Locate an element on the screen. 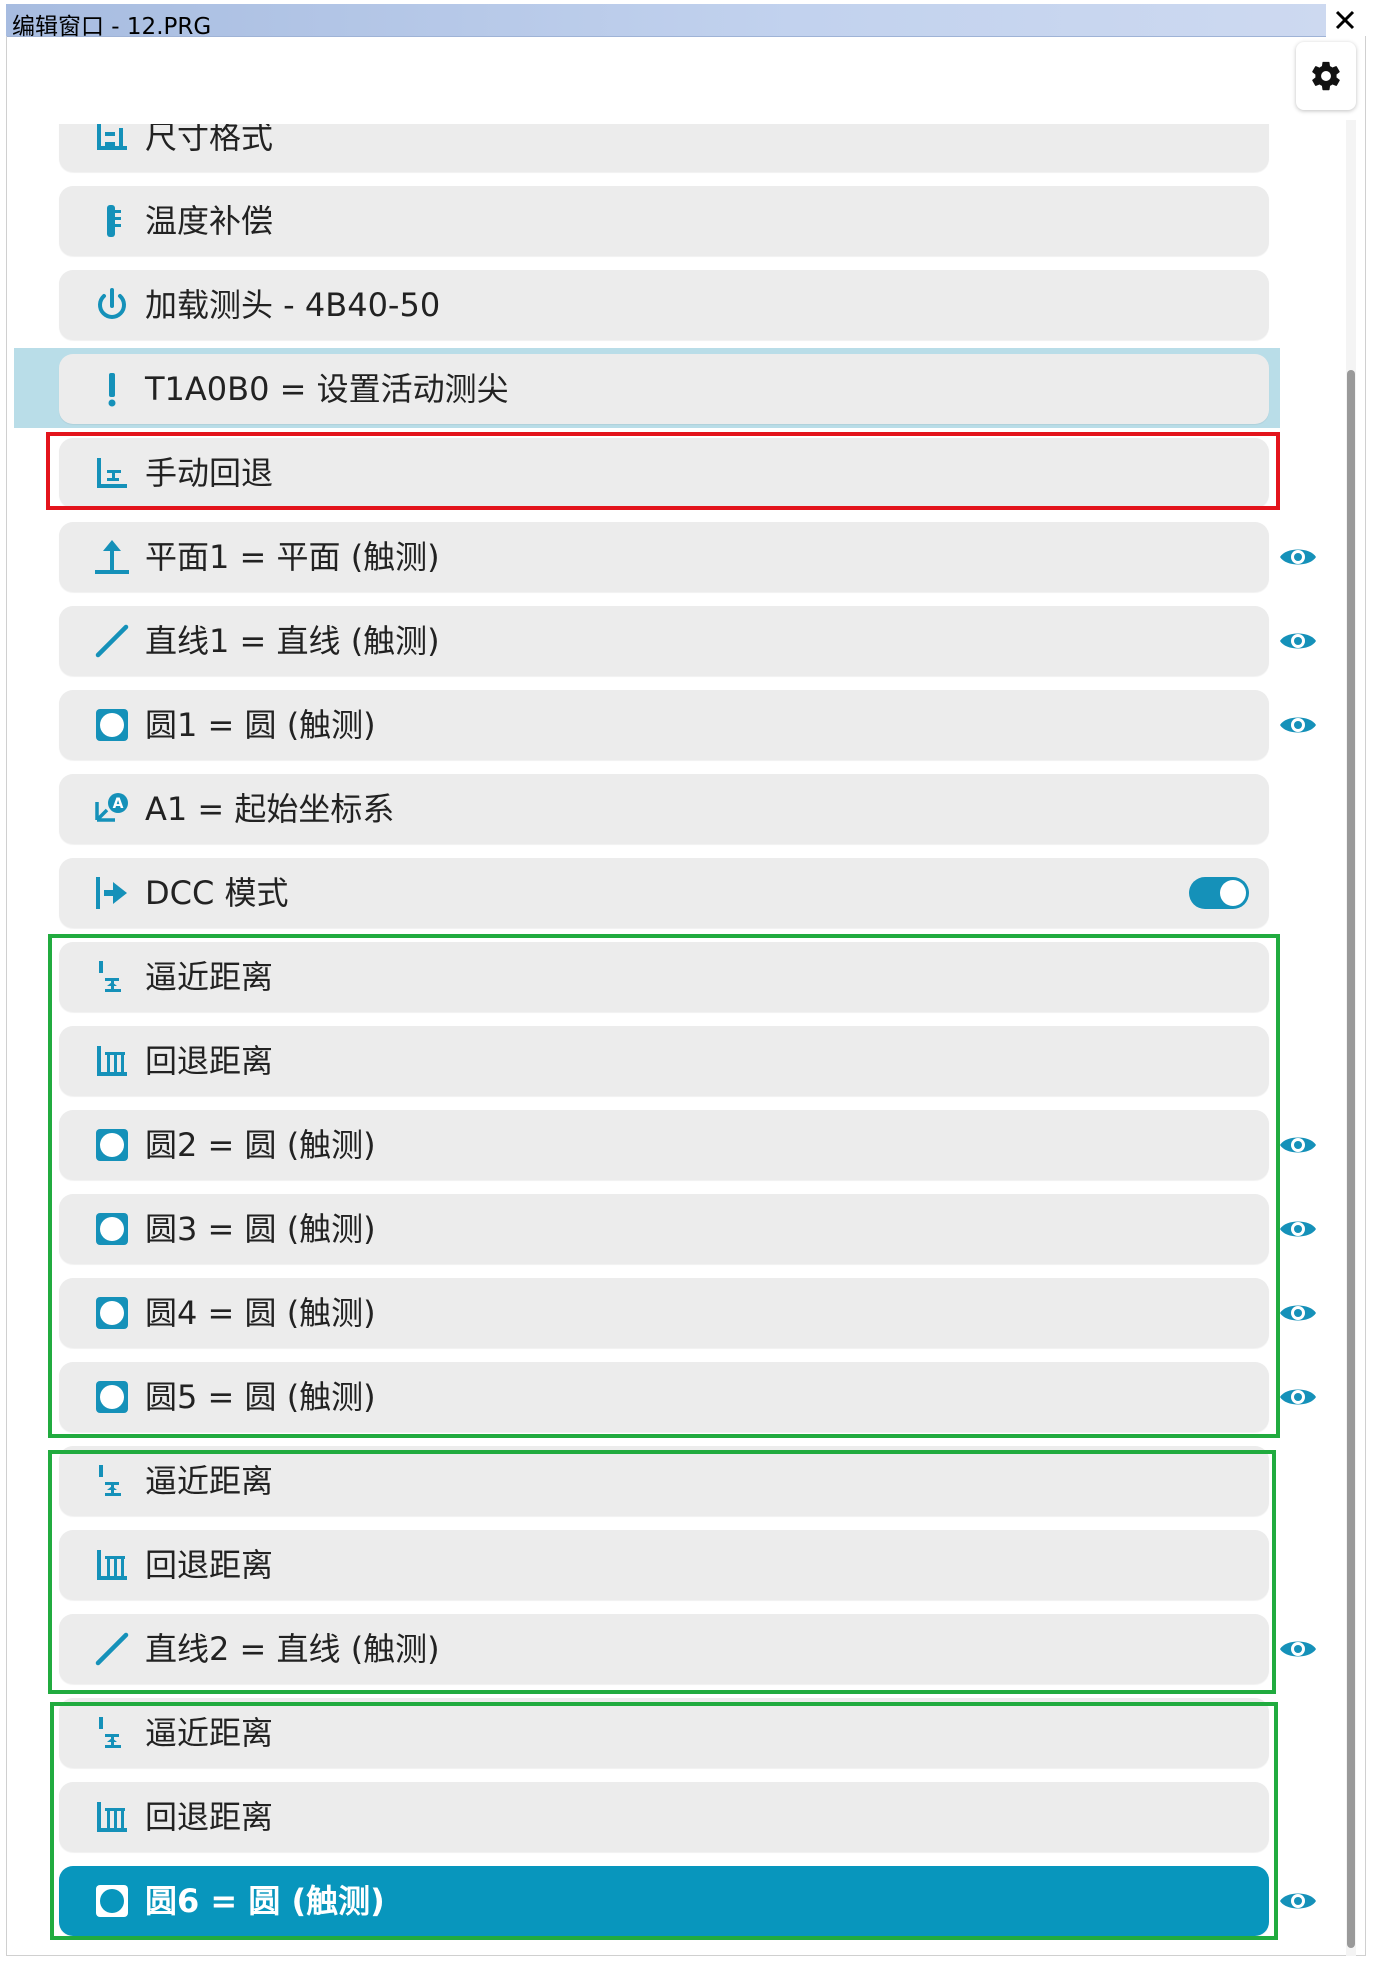 The image size is (1374, 1964). thermometer-icon is located at coordinates (112, 221).